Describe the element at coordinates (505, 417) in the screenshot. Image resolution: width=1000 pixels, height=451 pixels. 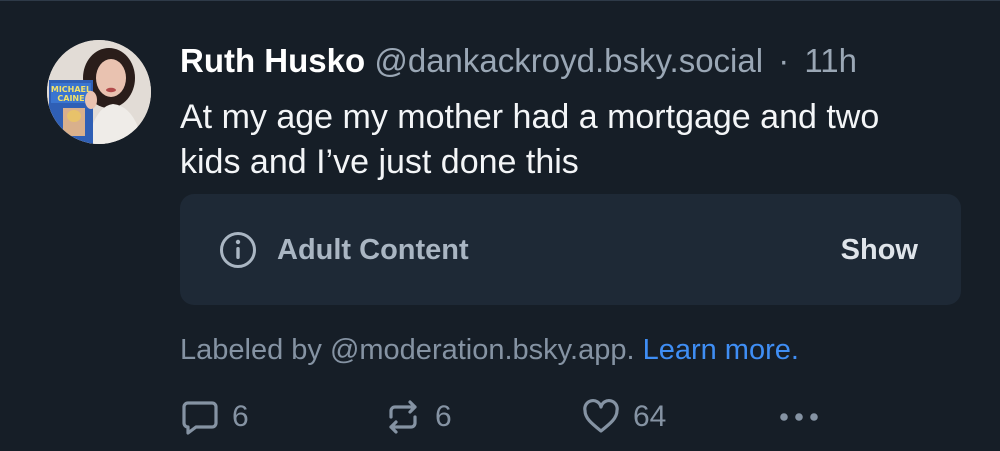
I see `post-actions: 6 6 64` at that location.